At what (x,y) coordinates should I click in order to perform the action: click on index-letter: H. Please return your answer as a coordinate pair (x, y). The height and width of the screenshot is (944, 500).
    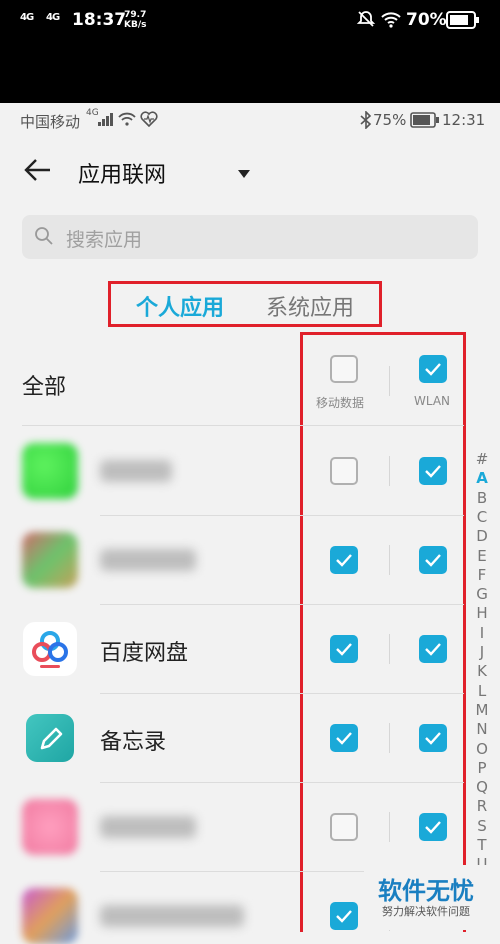
    Looking at the image, I should click on (482, 613).